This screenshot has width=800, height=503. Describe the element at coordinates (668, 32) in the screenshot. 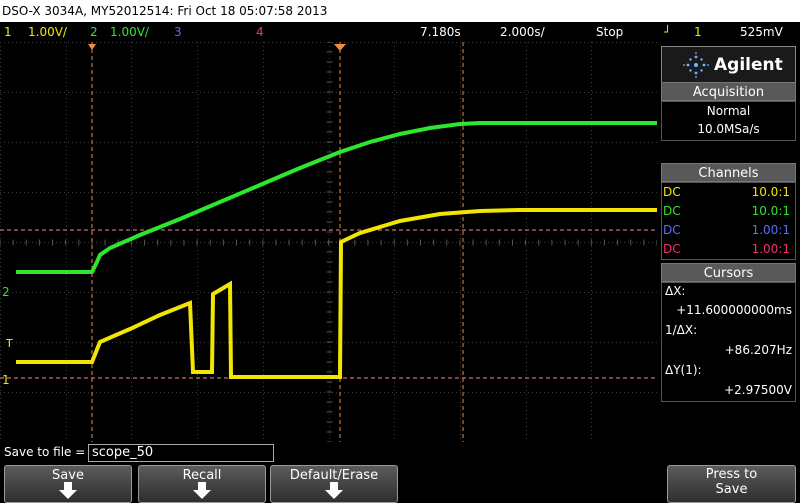

I see `trigger-icon: ┘` at that location.